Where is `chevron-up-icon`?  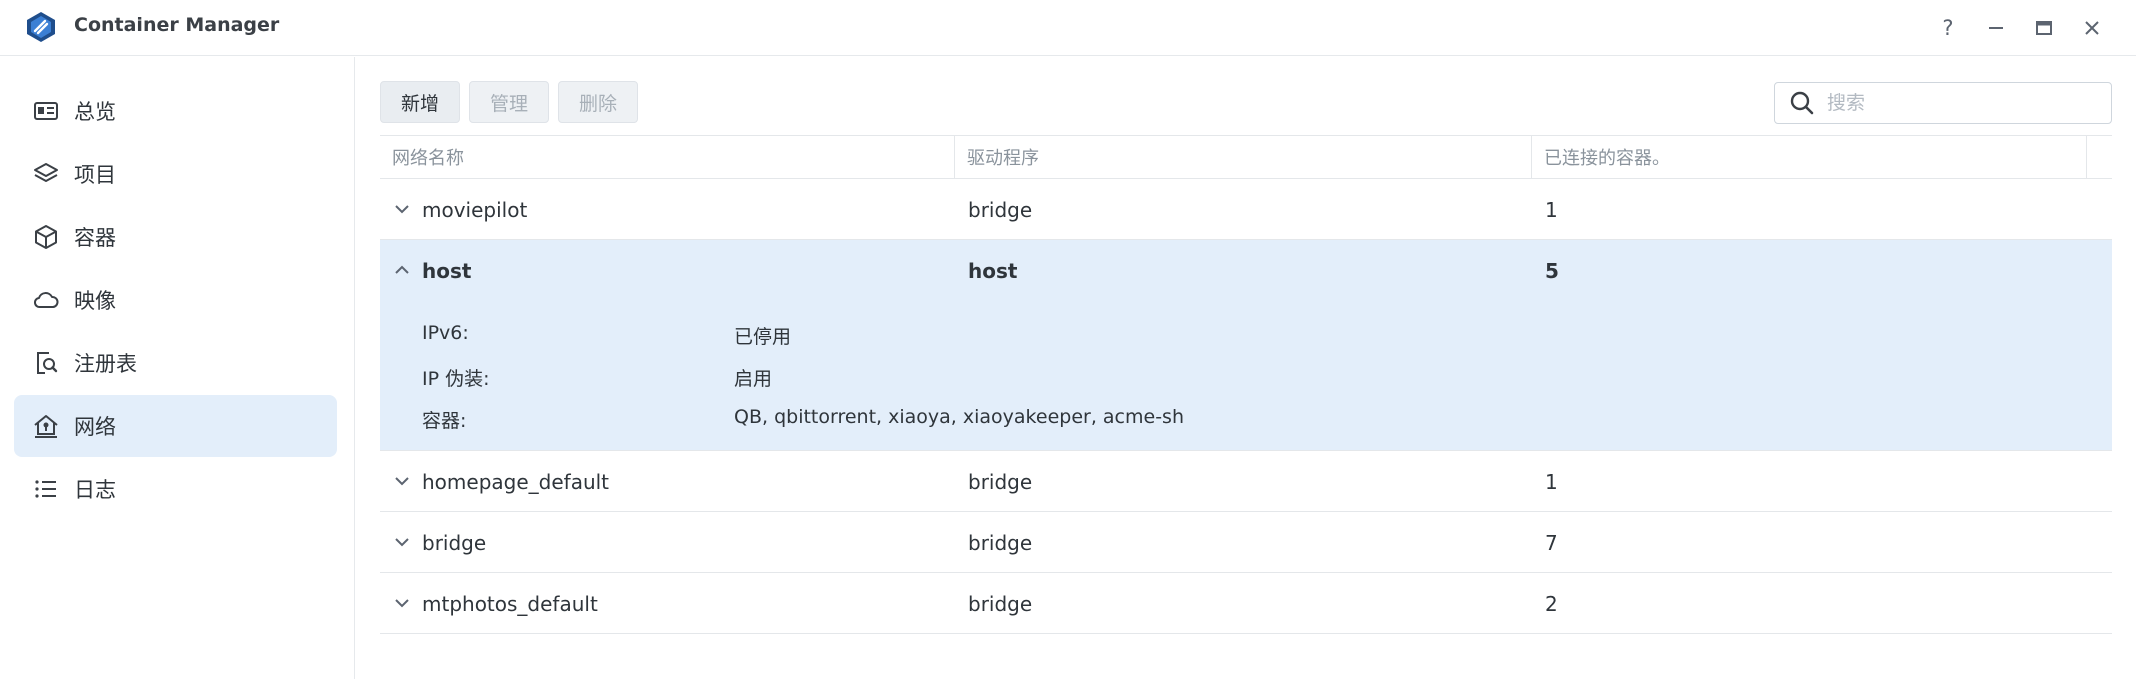
chevron-up-icon is located at coordinates (402, 270).